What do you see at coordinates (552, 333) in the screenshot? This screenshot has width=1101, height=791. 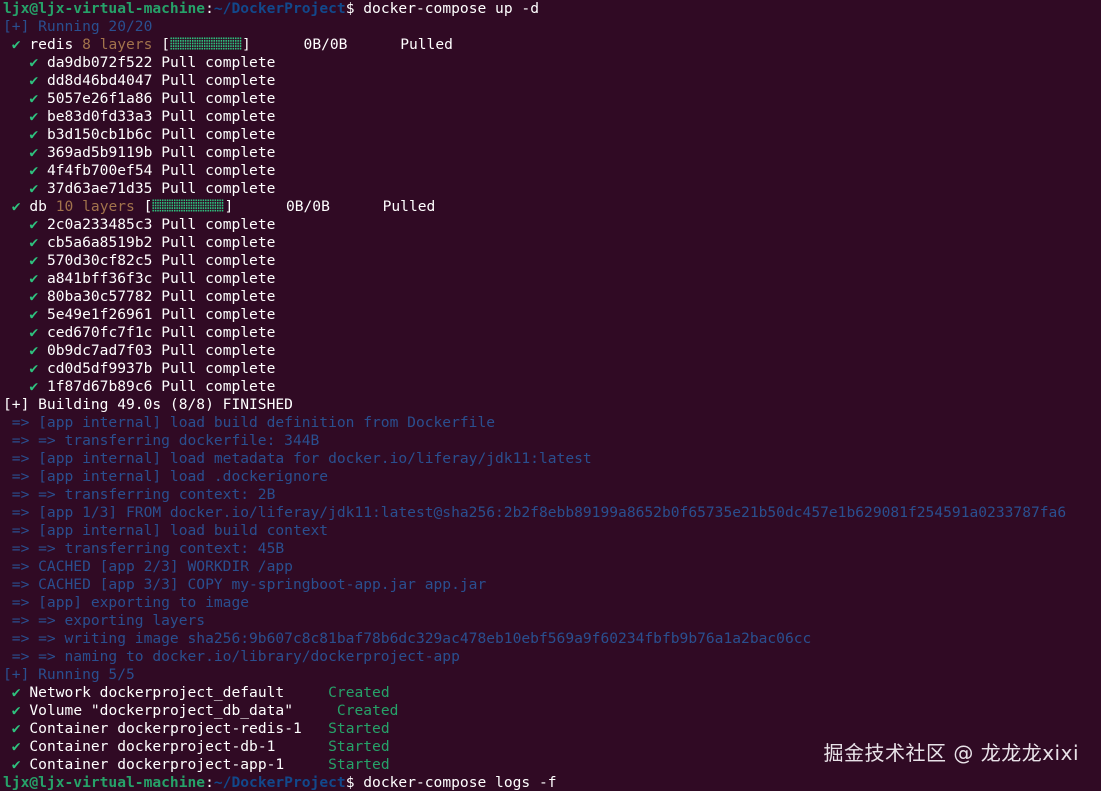 I see `layer-row: ✔ ced670fc7f1c Pull complete` at bounding box center [552, 333].